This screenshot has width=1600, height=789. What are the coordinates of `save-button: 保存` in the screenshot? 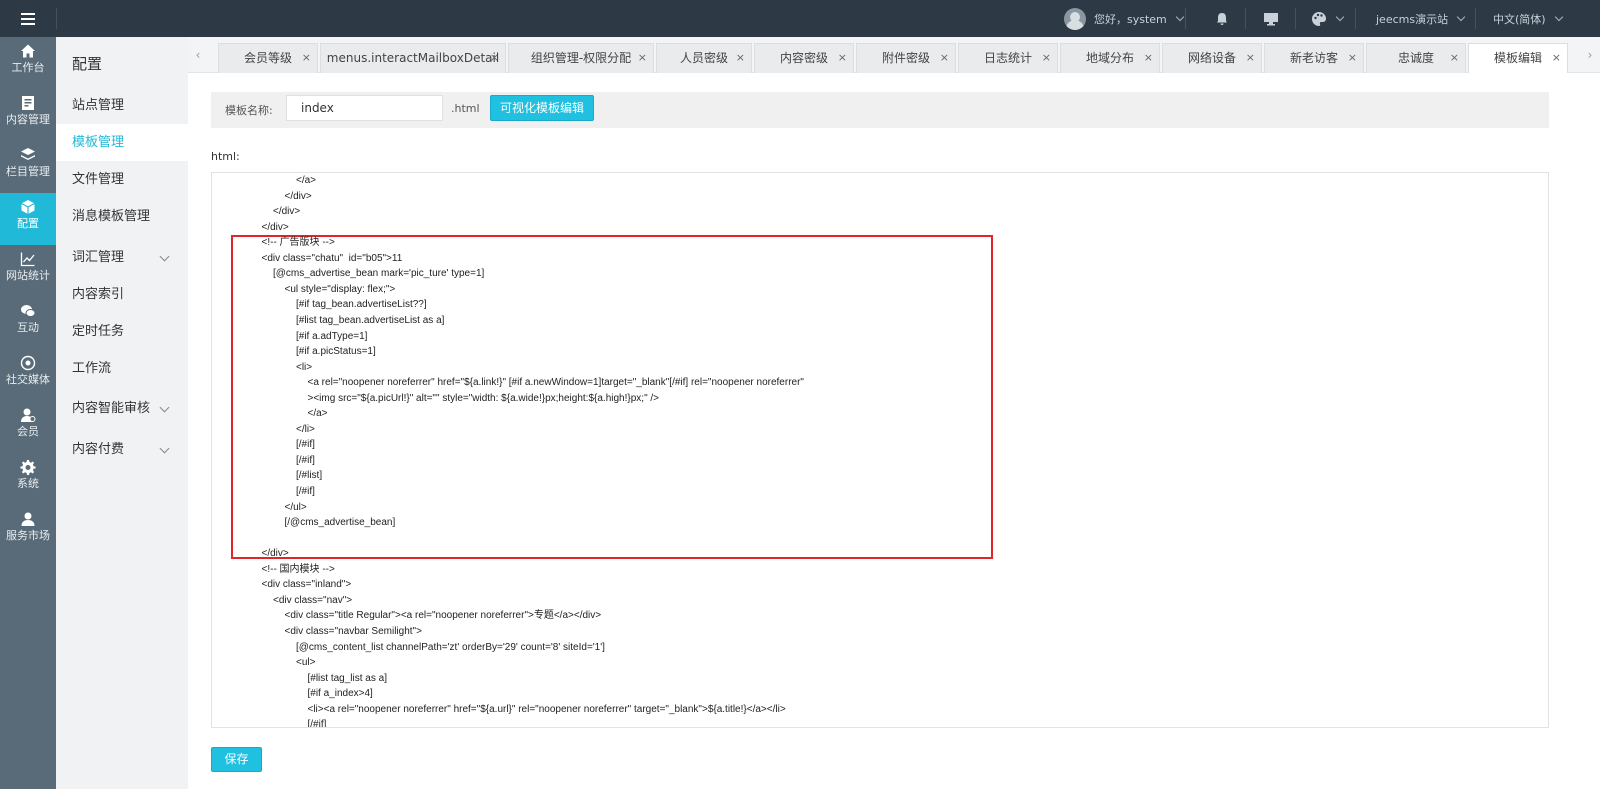 It's located at (236, 759).